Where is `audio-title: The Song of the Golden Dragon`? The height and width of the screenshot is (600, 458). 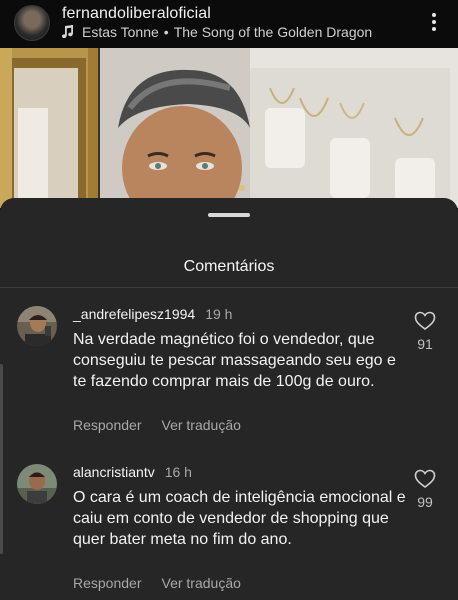 audio-title: The Song of the Golden Dragon is located at coordinates (273, 32).